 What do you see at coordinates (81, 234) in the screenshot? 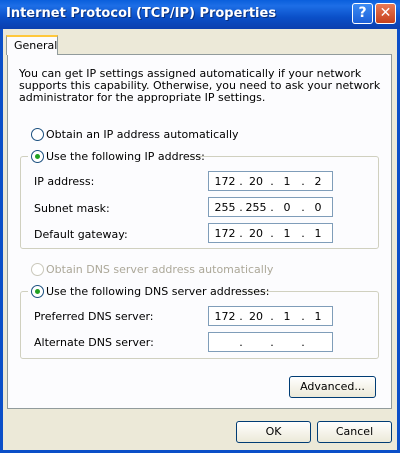
I see `default-gateway-label: Default gateway:` at bounding box center [81, 234].